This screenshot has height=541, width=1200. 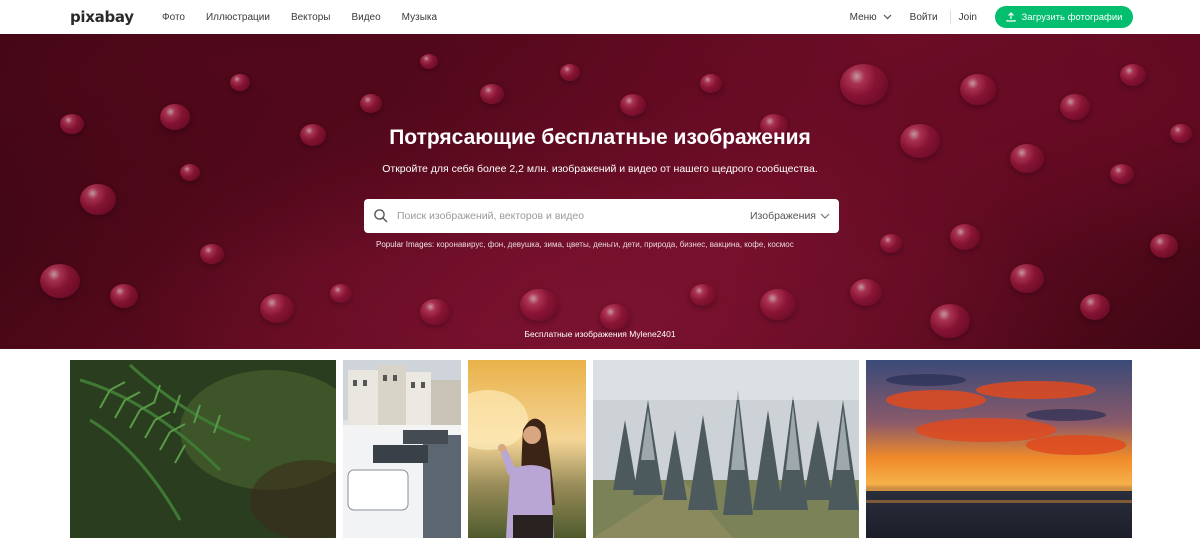 I want to click on forest-image, so click(x=726, y=449).